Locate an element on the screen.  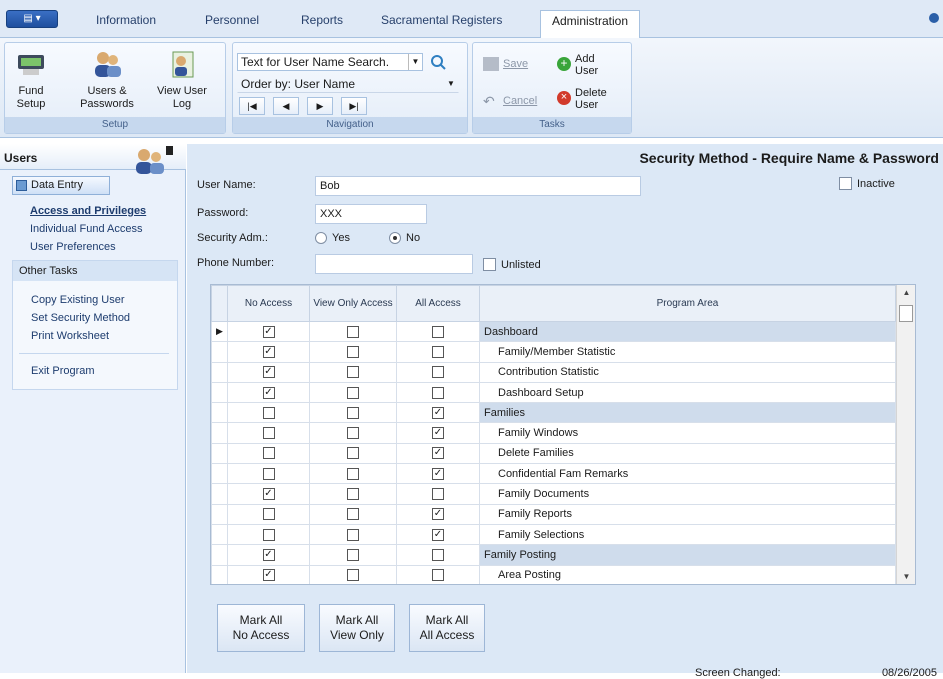
copy-existing-user-link: Copy Existing User is located at coordinates (78, 300).